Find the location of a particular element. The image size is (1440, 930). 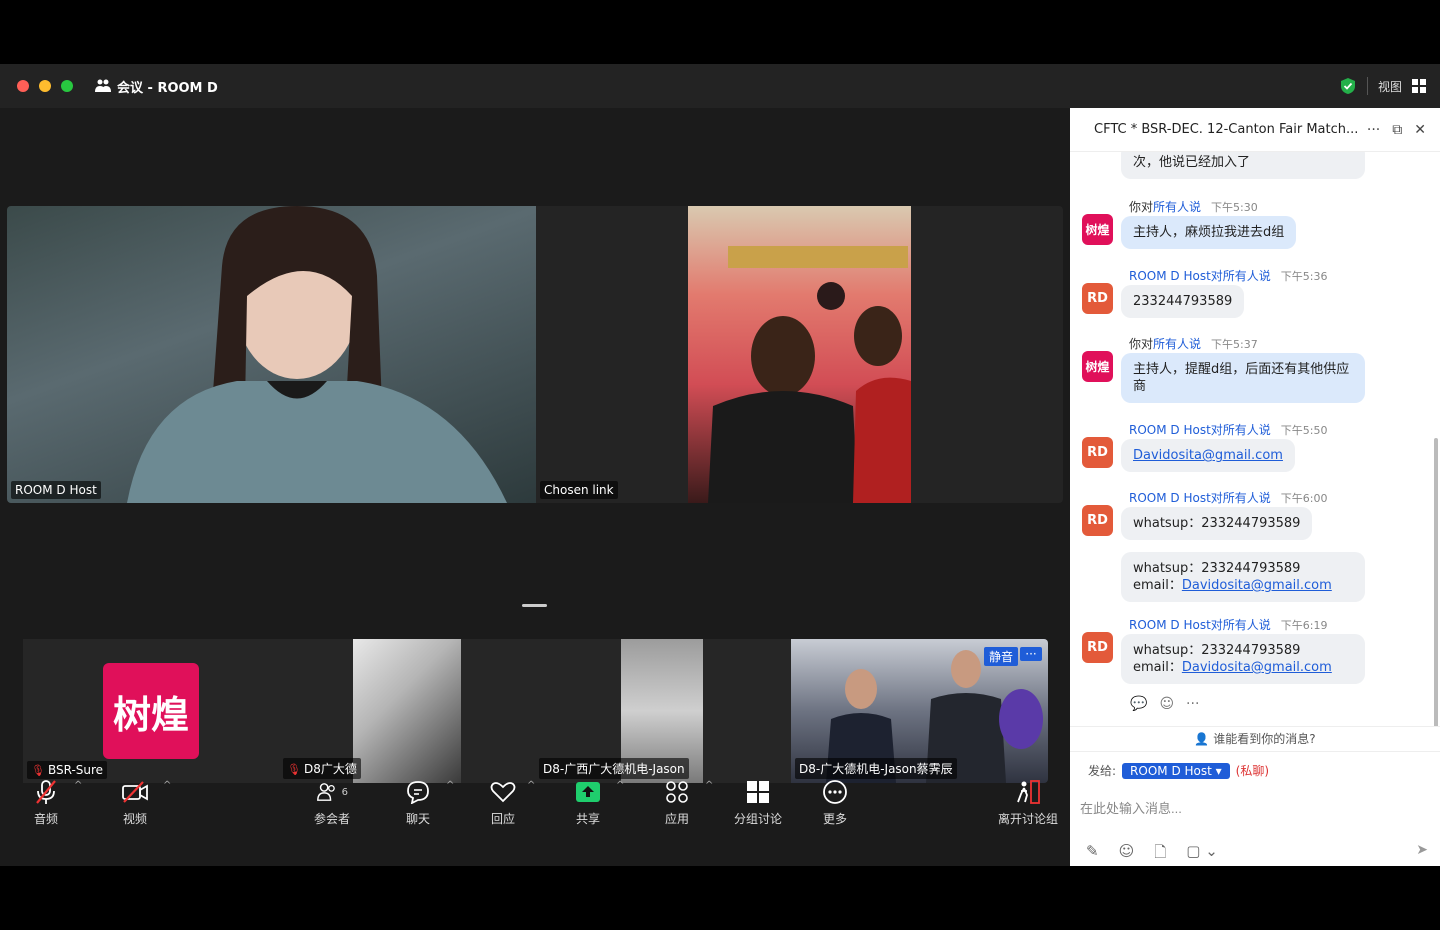

reply-icon: 💬 is located at coordinates (1138, 704).